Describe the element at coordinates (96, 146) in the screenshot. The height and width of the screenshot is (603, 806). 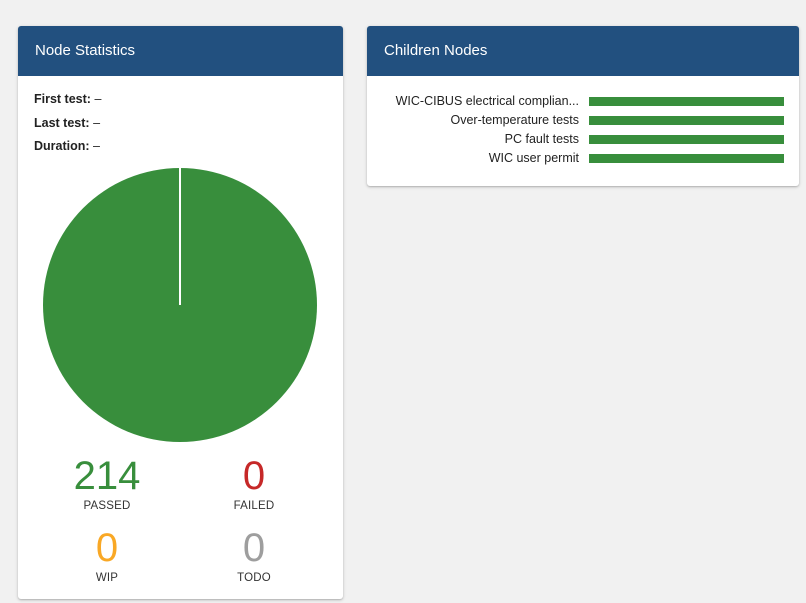
I see `duration-value: –` at that location.